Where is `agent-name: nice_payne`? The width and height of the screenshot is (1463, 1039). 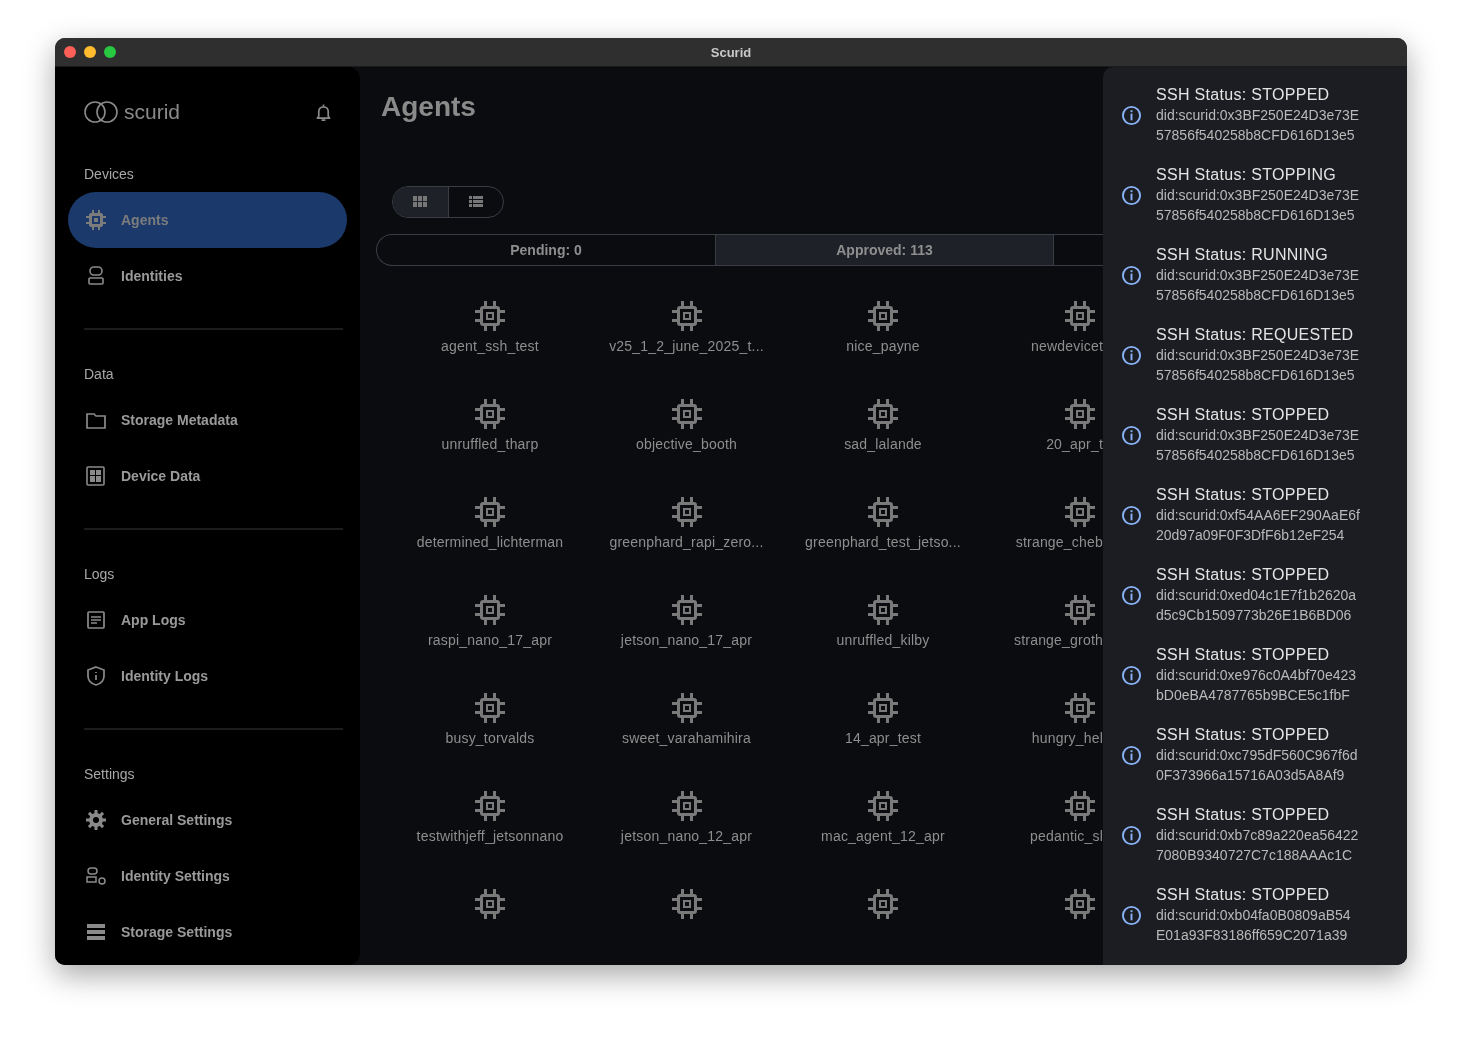 agent-name: nice_payne is located at coordinates (883, 346).